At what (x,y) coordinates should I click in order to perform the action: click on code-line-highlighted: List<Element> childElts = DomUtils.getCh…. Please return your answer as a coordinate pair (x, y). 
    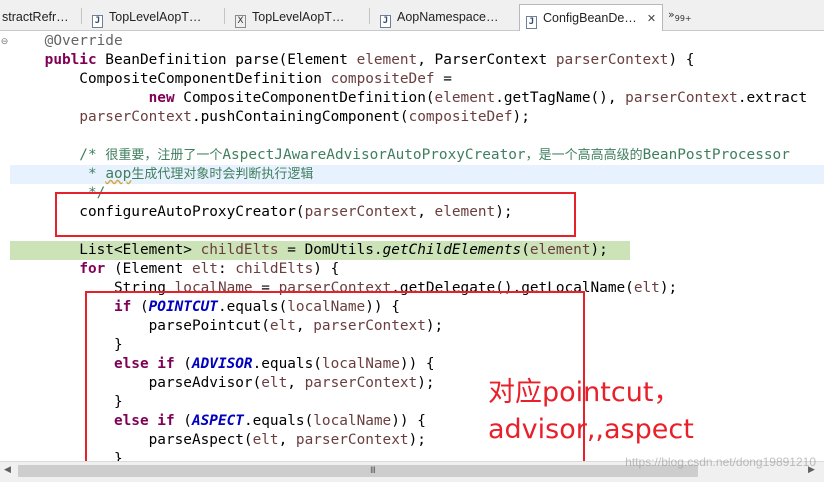
    Looking at the image, I should click on (320, 250).